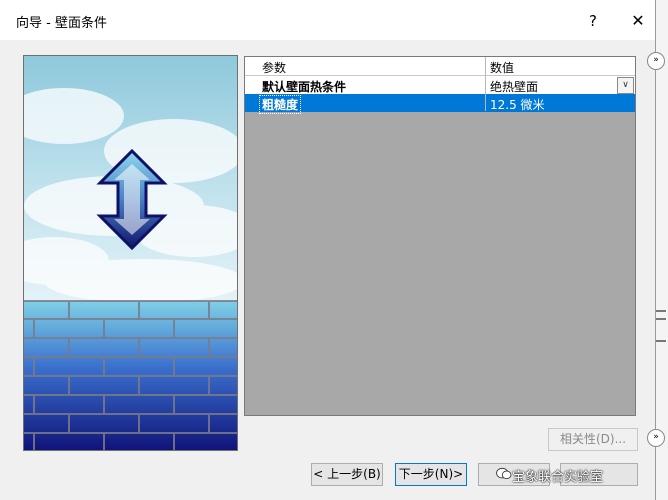 The image size is (668, 500). Describe the element at coordinates (61, 23) in the screenshot. I see `dialog-title: 向导 - 壁面条件` at that location.